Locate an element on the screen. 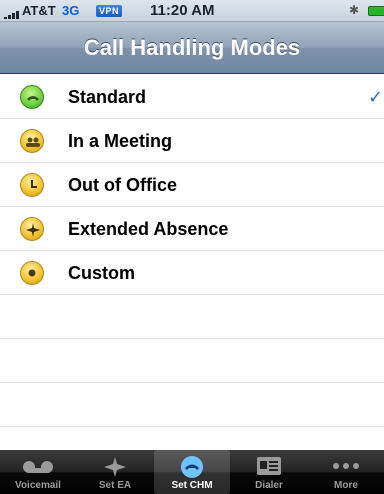 The width and height of the screenshot is (384, 494). status-bar: AT&T 3G VPN 11:20 AM ✱ is located at coordinates (192, 11).